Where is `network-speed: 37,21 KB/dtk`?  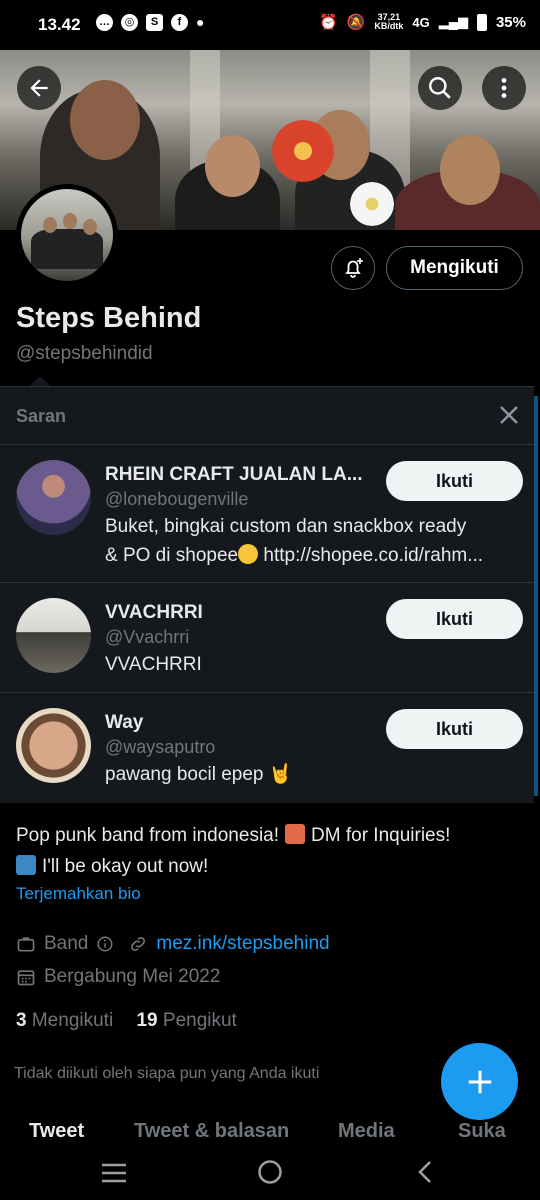 network-speed: 37,21 KB/dtk is located at coordinates (388, 22).